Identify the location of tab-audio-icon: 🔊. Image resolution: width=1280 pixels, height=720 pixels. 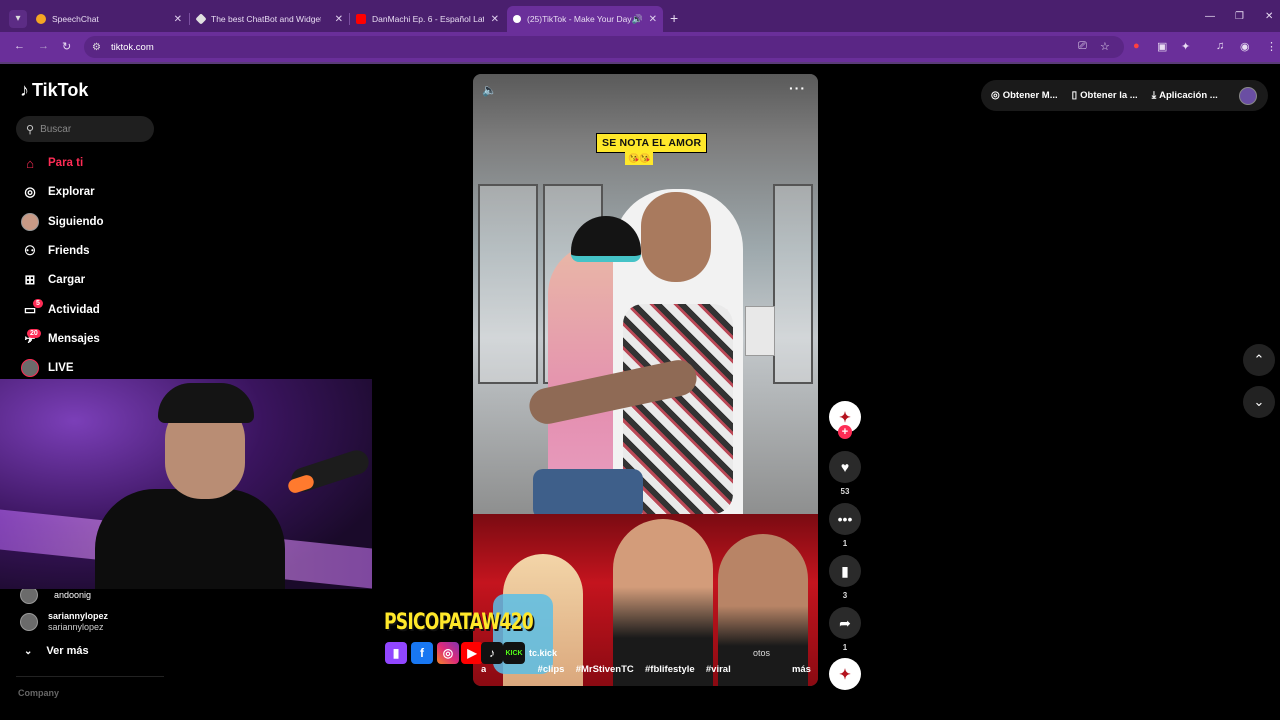
(637, 19).